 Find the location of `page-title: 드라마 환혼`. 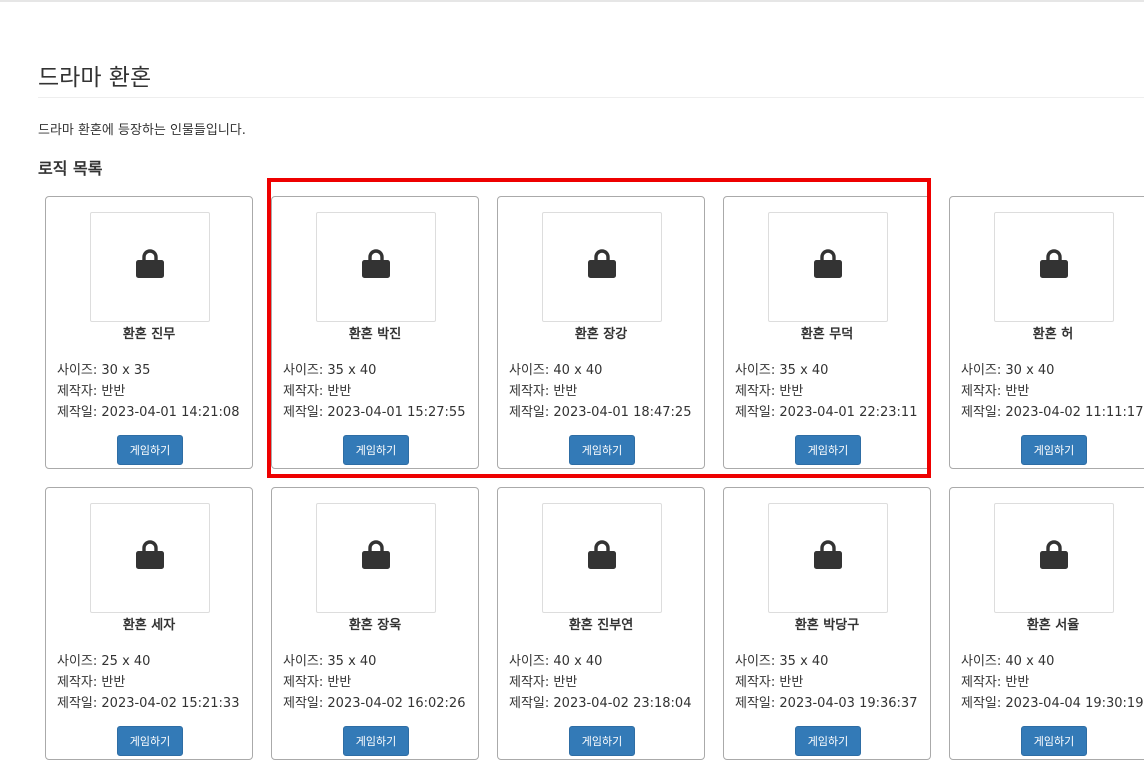

page-title: 드라마 환혼 is located at coordinates (95, 78).